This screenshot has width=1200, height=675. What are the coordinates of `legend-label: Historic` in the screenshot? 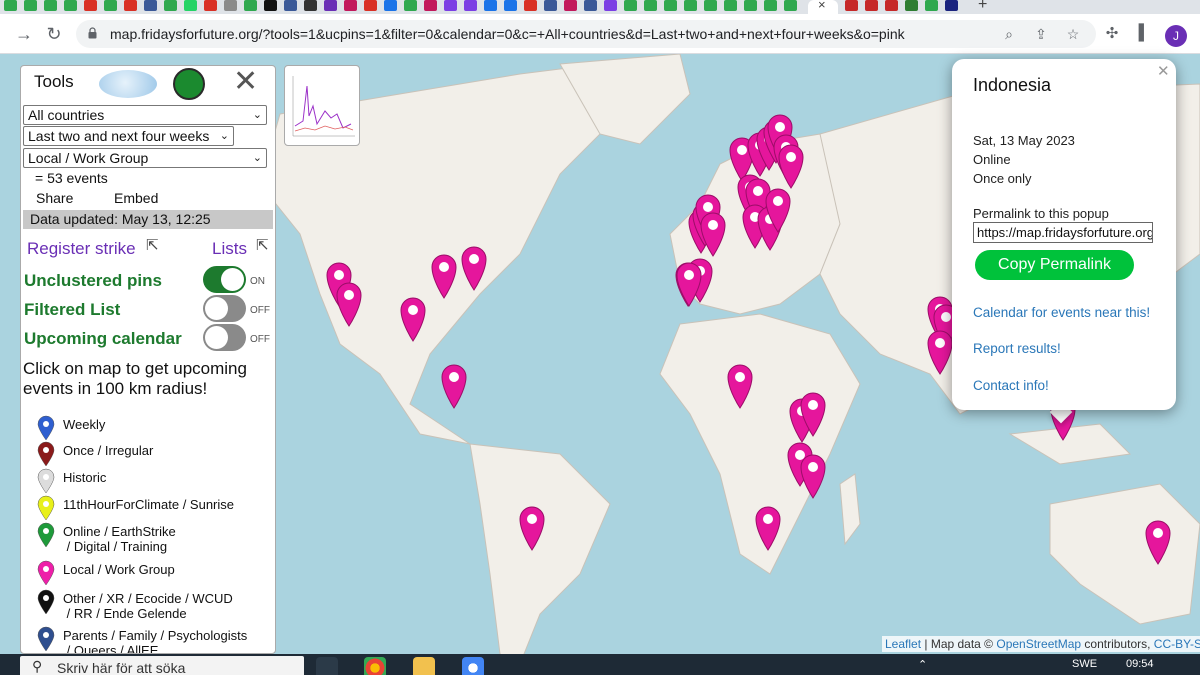 It's located at (85, 477).